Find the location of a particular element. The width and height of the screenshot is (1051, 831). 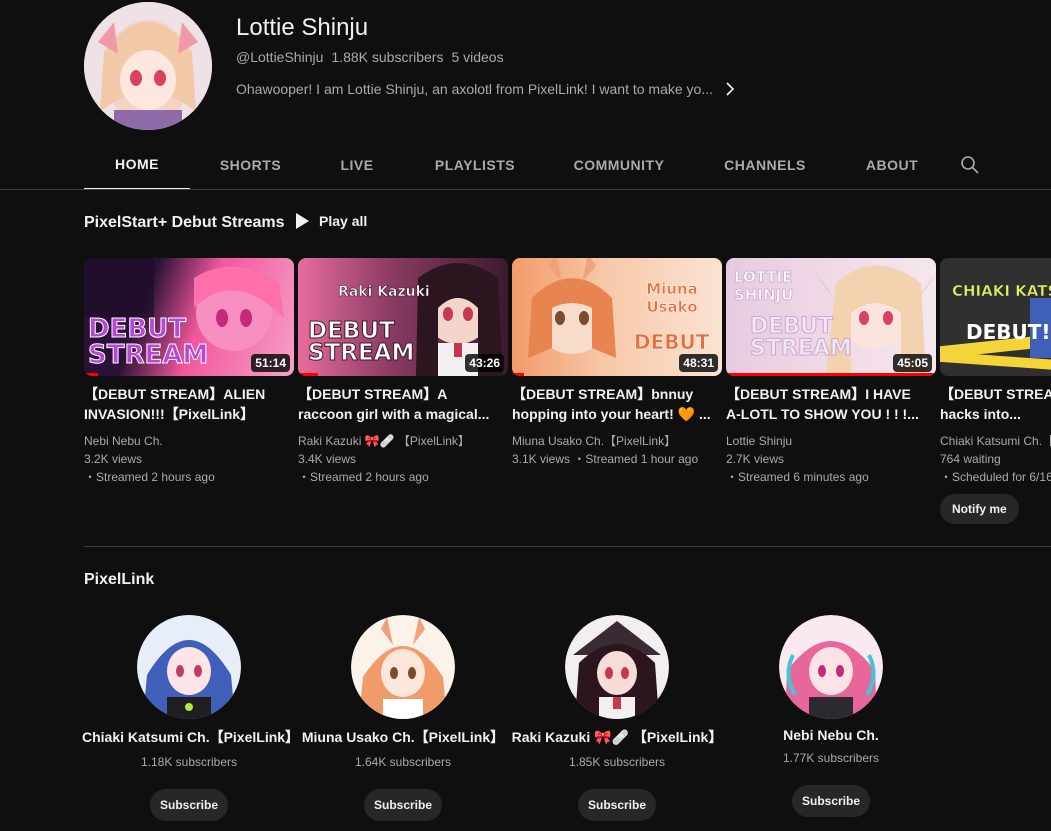

video-count: 5 videos is located at coordinates (477, 57).